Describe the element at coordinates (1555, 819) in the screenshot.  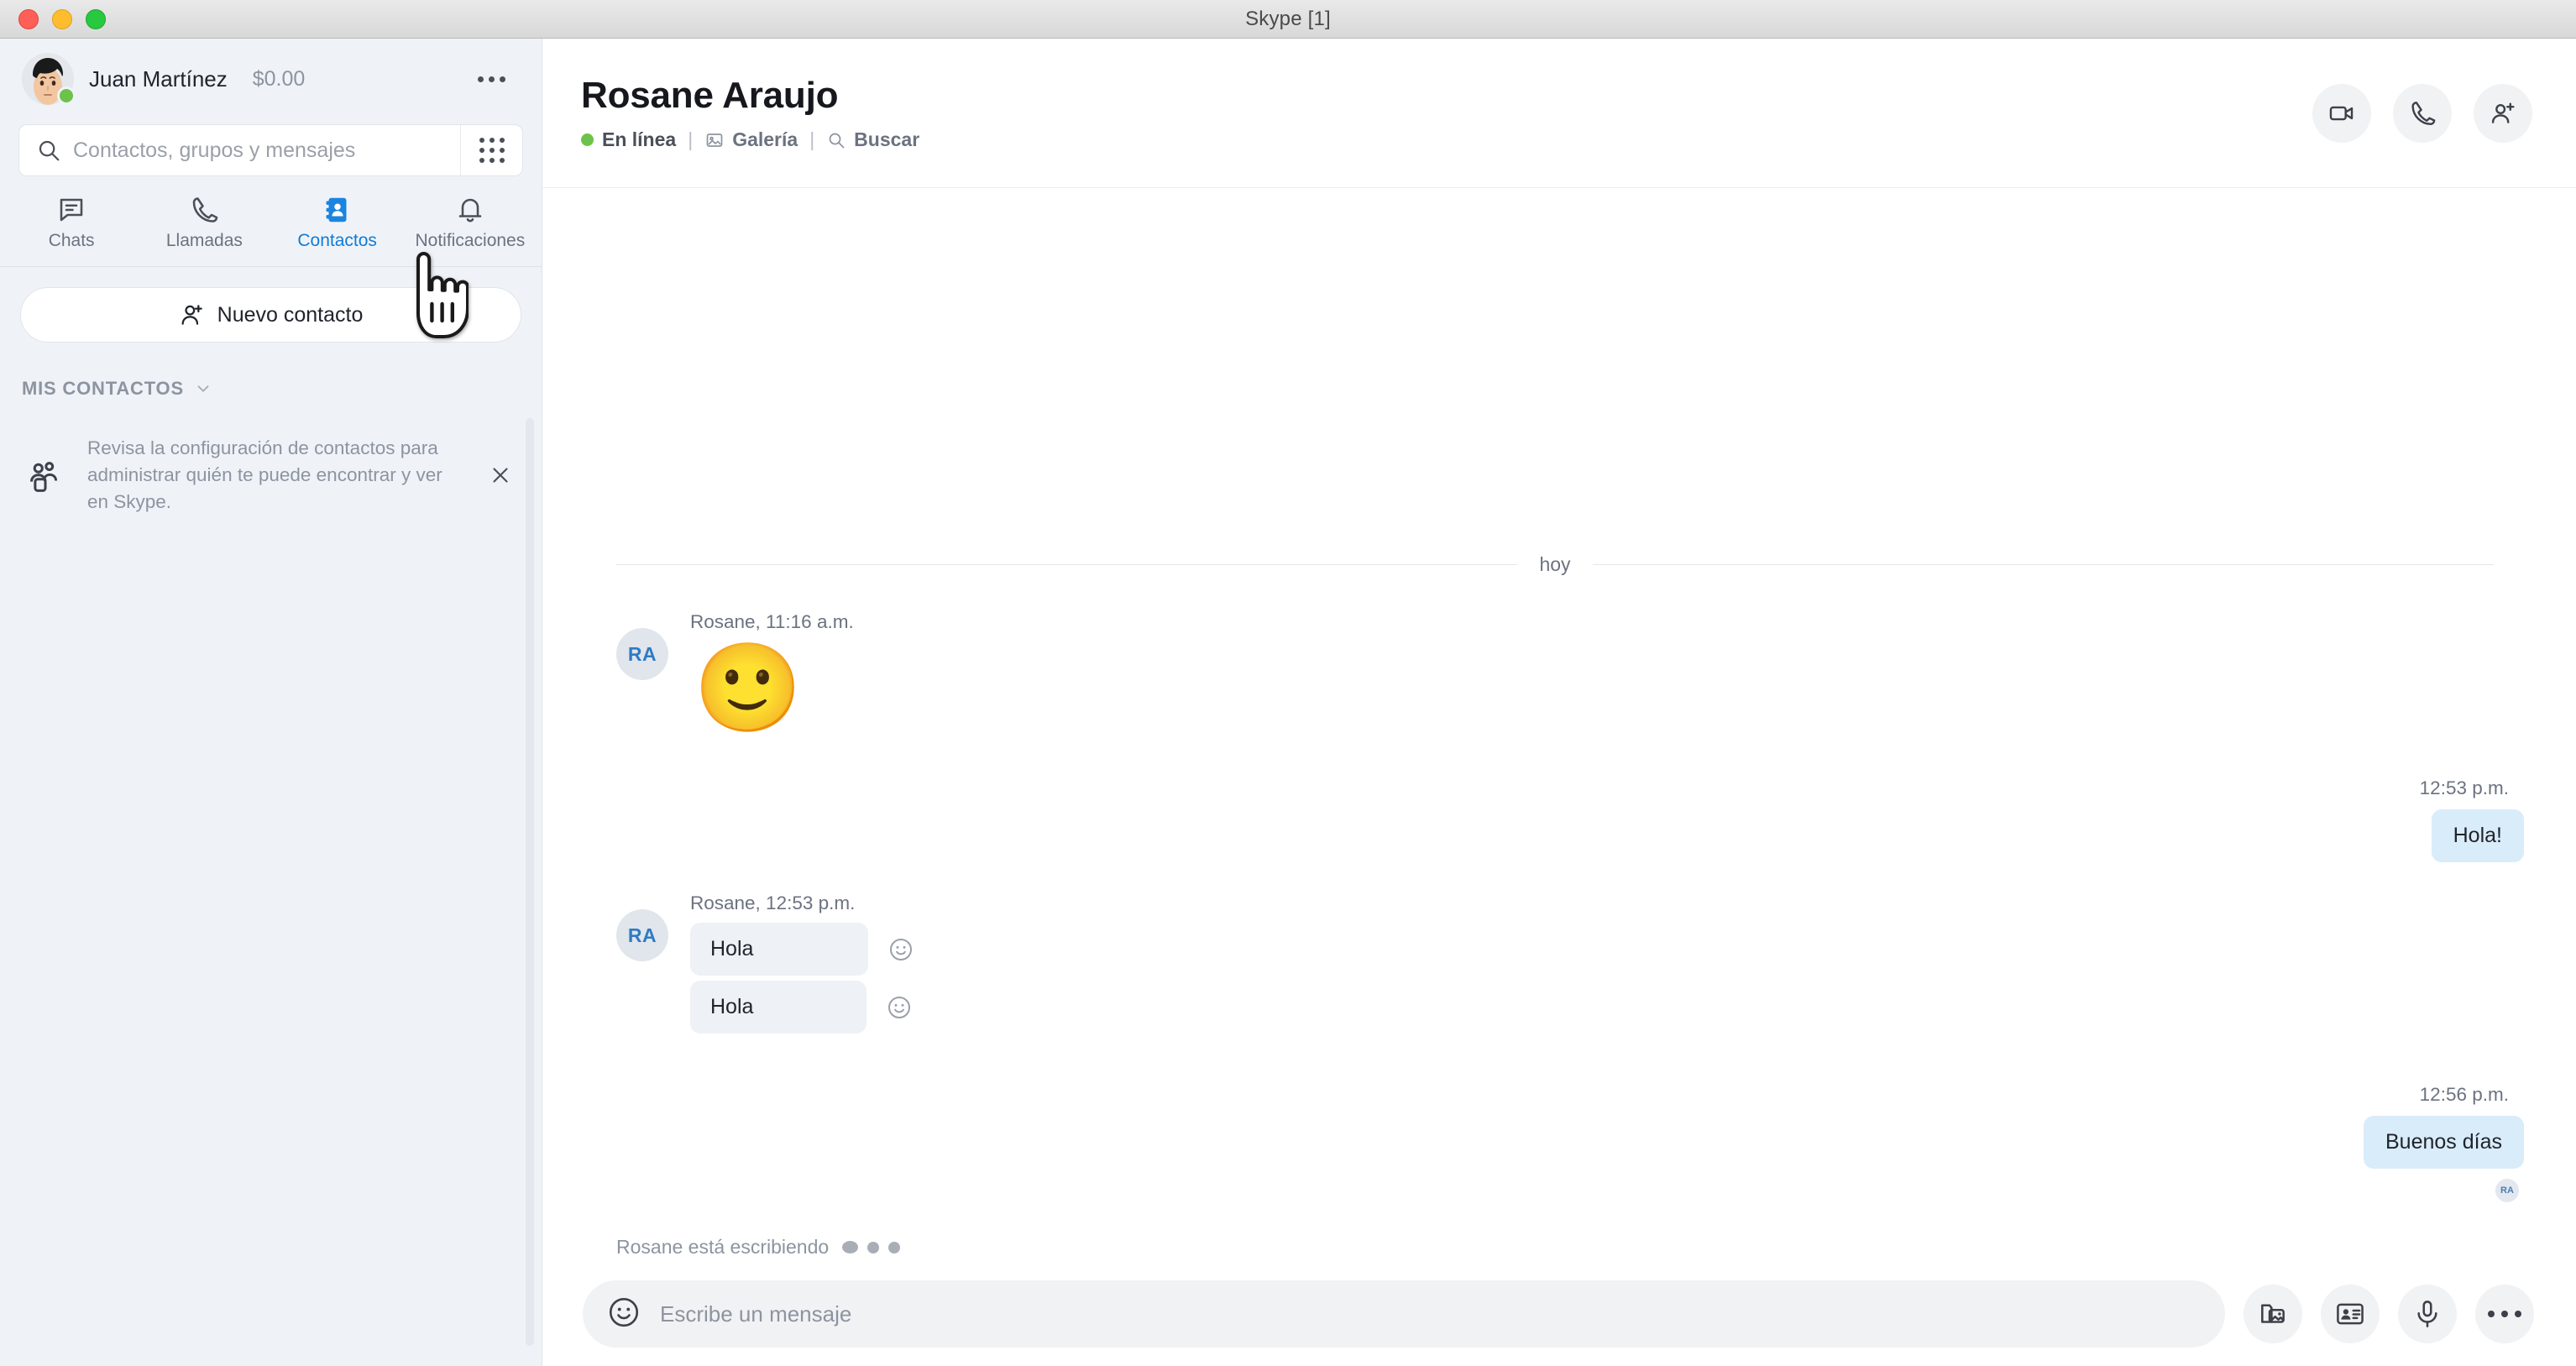
I see `message-row: 12:53 p.m. Hola!` at that location.